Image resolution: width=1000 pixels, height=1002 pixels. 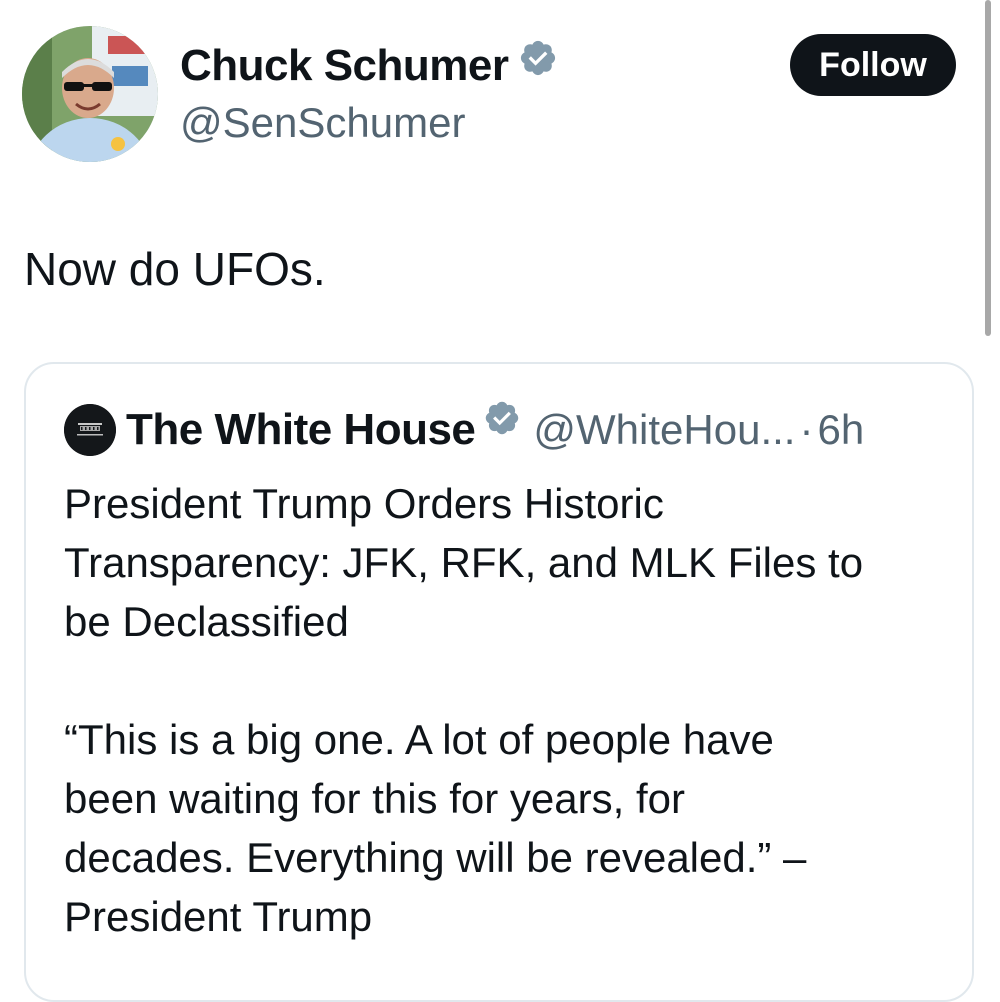 I want to click on quoted-author-name: The White House, so click(x=301, y=430).